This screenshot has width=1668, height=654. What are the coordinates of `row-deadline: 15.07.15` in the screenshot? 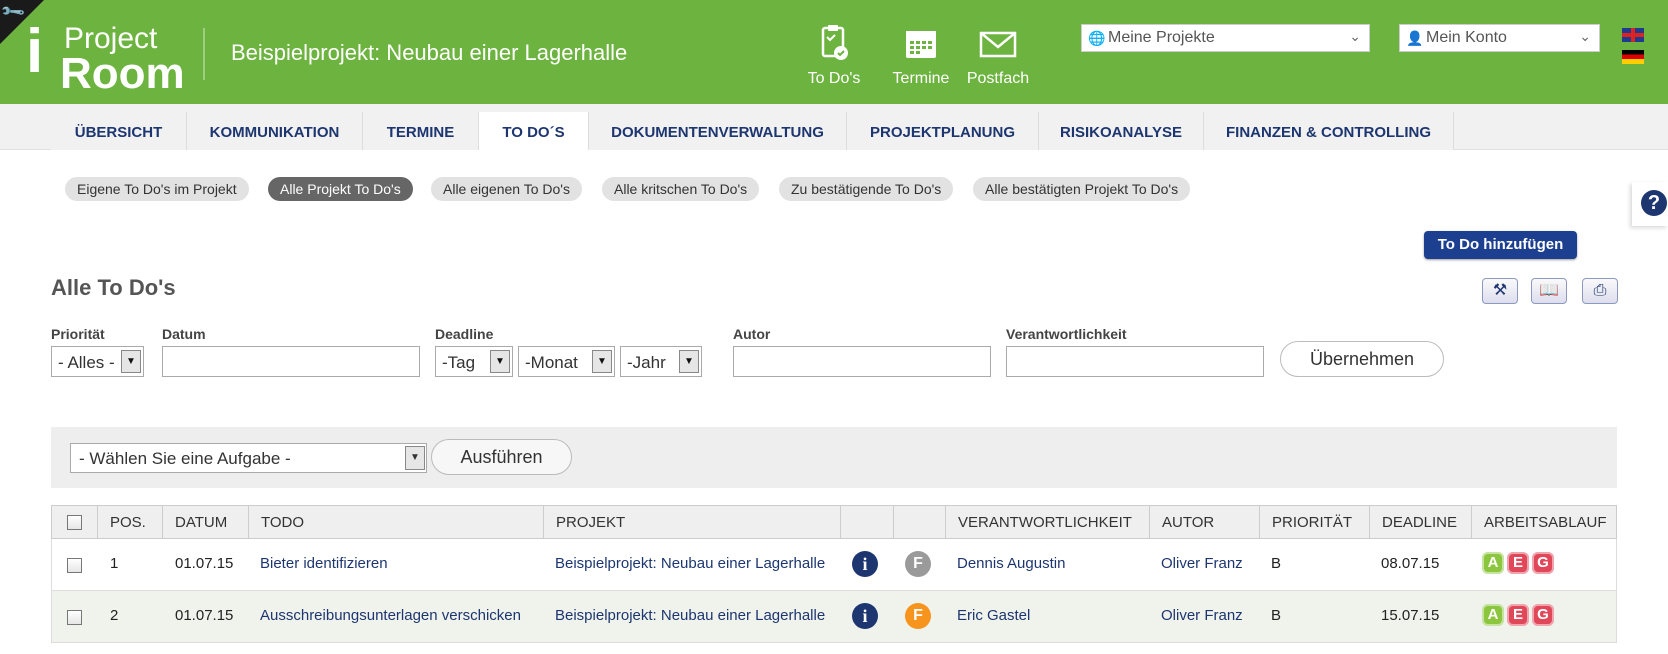 It's located at (1410, 615).